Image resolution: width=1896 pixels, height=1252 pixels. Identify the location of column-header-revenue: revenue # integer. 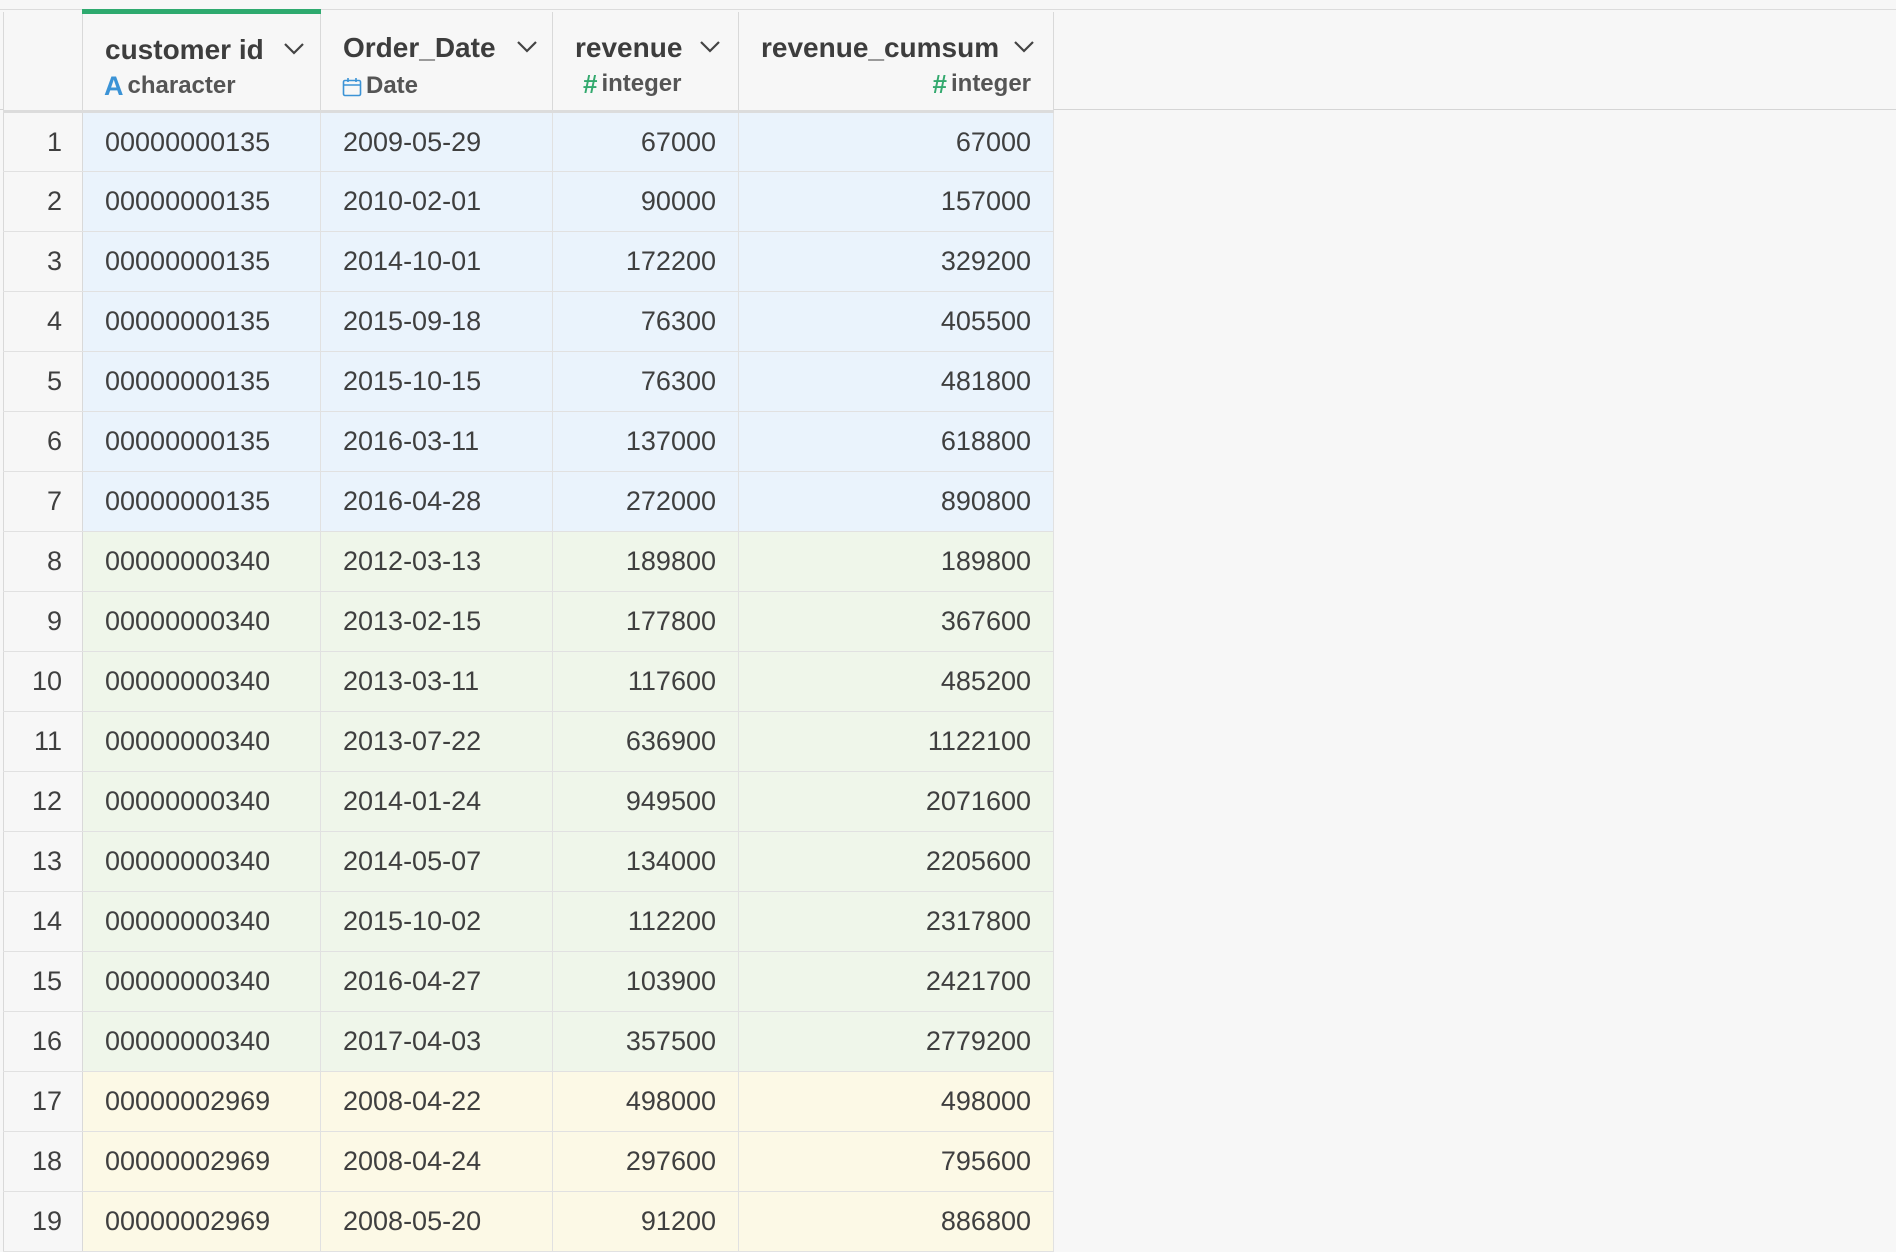
(645, 62).